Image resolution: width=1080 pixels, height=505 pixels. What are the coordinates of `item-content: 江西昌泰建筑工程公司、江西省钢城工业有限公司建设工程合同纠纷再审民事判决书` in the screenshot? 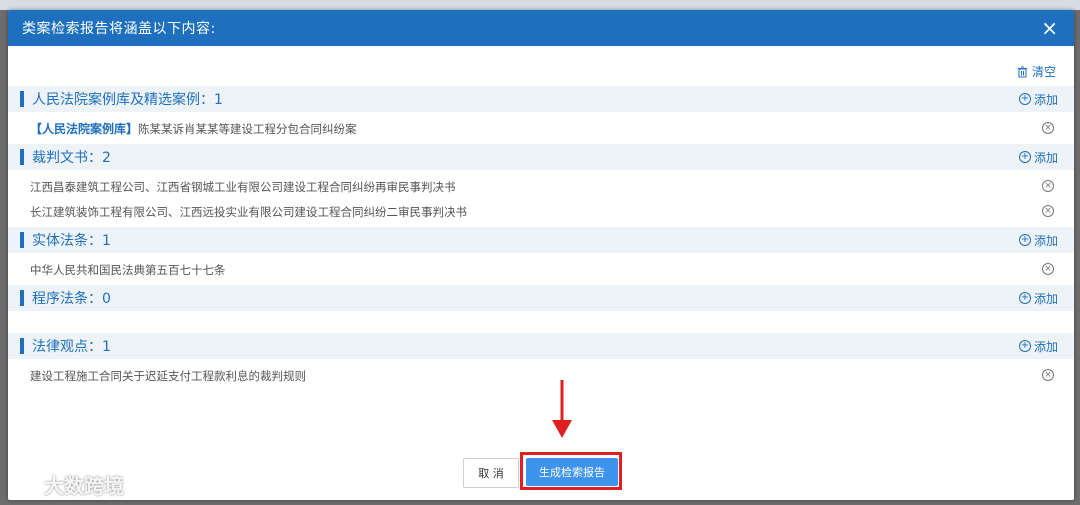 It's located at (243, 185).